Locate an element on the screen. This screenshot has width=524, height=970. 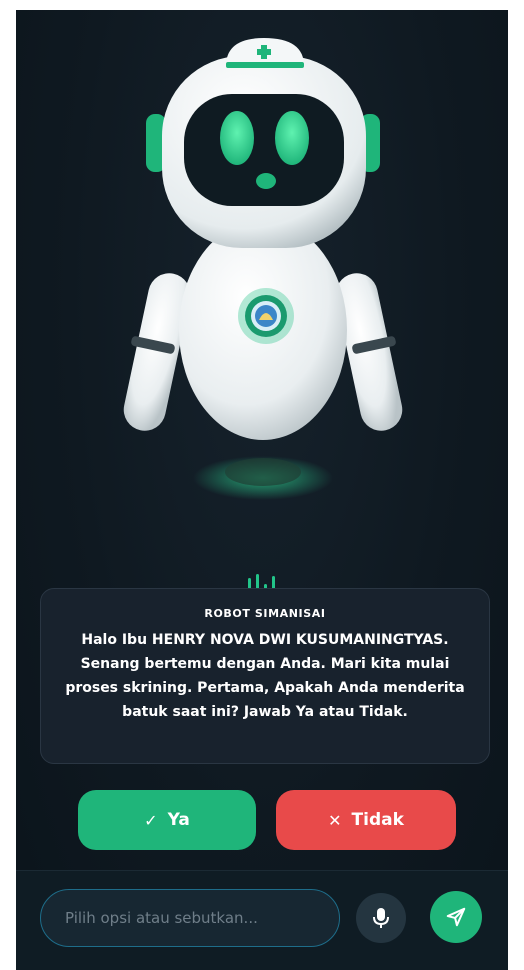
right-eye is located at coordinates (292, 138).